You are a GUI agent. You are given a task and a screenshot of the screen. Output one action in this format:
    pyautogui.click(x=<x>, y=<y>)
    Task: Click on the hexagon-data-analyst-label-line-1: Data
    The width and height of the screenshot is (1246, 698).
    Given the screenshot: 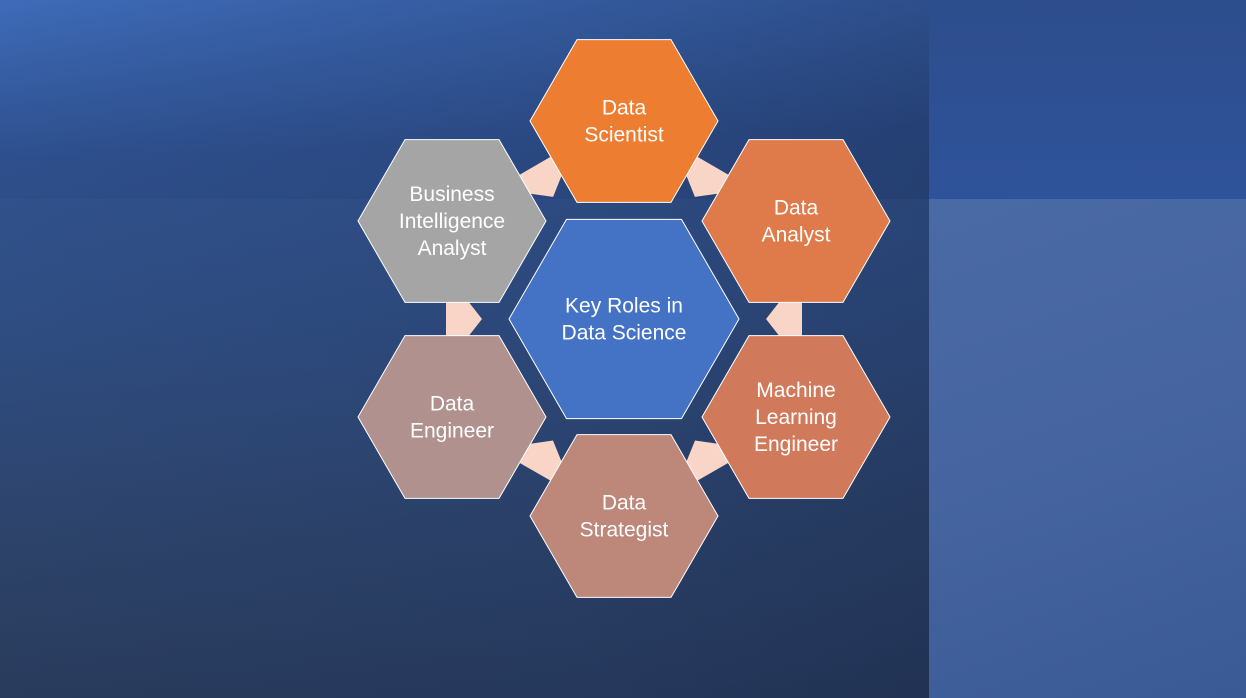 What is the action you would take?
    pyautogui.click(x=796, y=208)
    